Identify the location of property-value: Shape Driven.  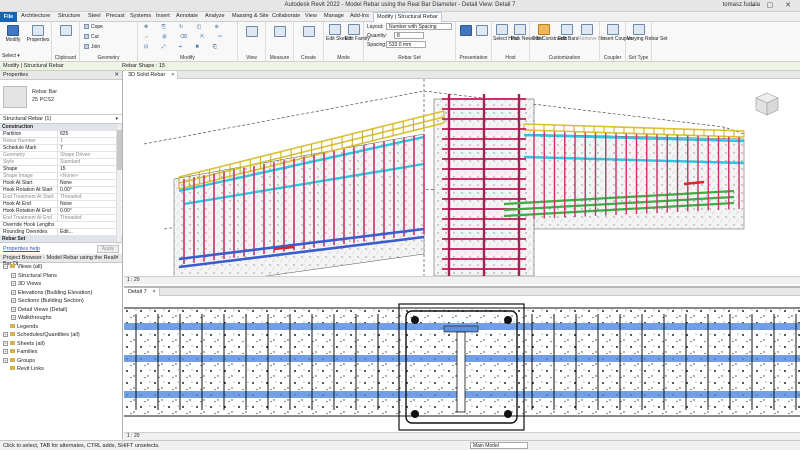
(85, 155).